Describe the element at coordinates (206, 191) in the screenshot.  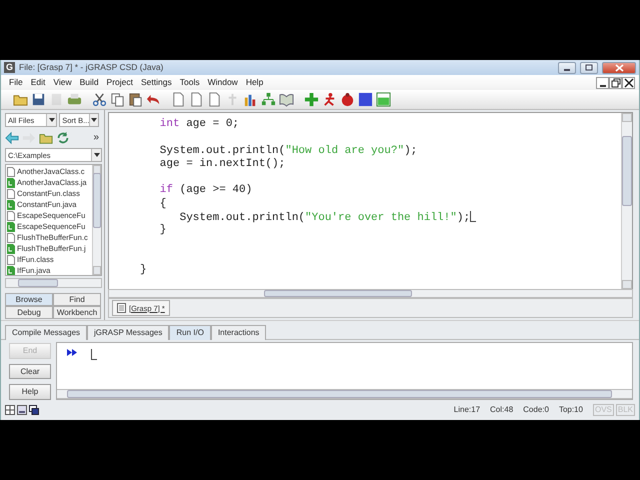
I see `code-line: if (age >= 40)` at that location.